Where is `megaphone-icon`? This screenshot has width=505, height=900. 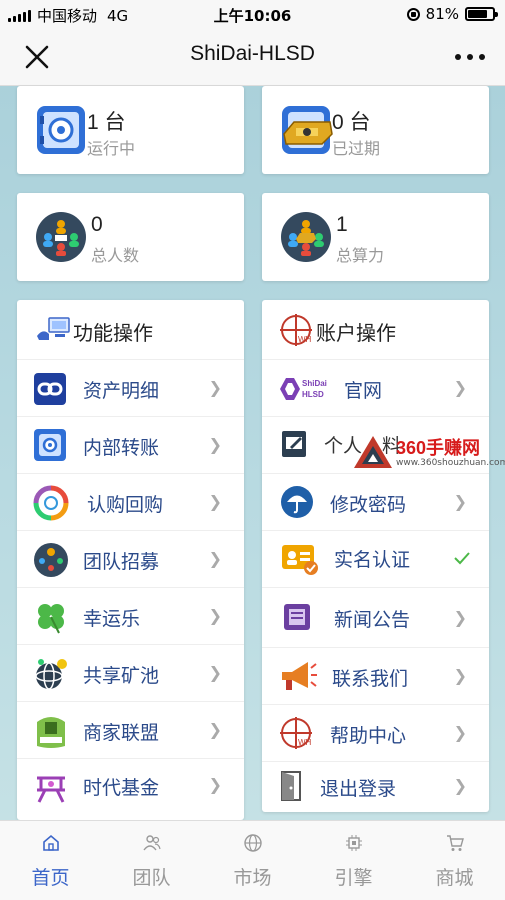
megaphone-icon is located at coordinates (299, 676).